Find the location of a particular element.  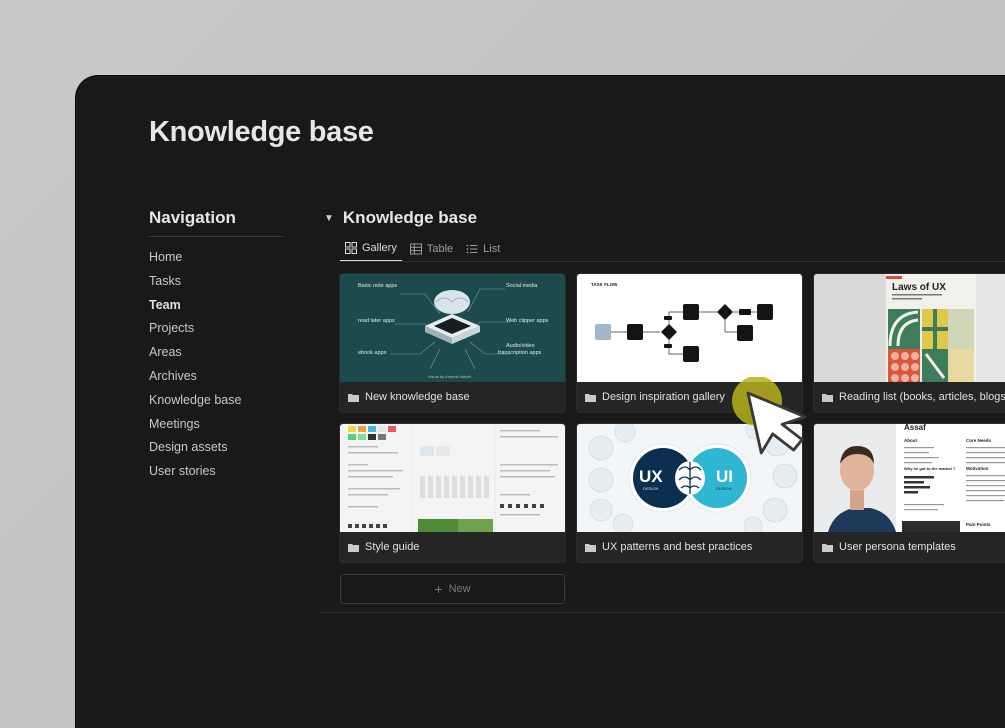

thumb-credit: Visual by Andrea Valtorti is located at coordinates (449, 376).